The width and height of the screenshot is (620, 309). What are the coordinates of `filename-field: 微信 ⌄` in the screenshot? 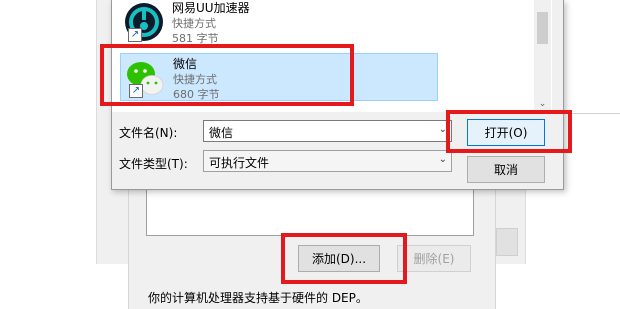 It's located at (327, 131).